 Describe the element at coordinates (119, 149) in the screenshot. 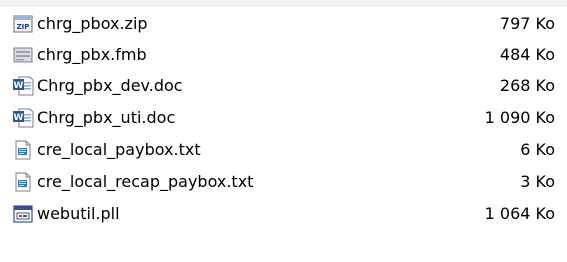

I see `file-name: cre_local_paybox.txt` at that location.